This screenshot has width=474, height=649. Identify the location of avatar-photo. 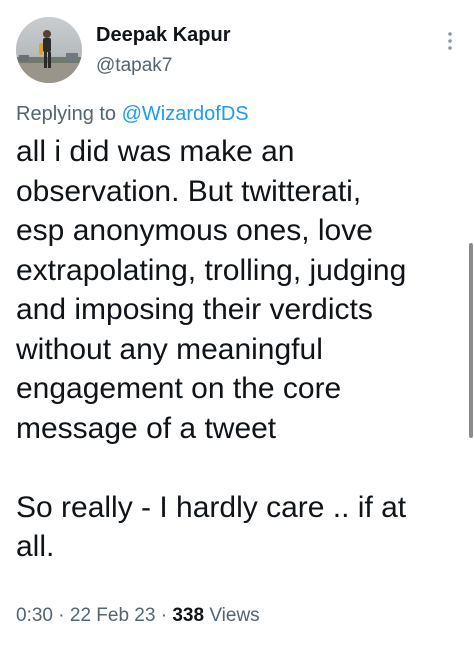
(49, 50).